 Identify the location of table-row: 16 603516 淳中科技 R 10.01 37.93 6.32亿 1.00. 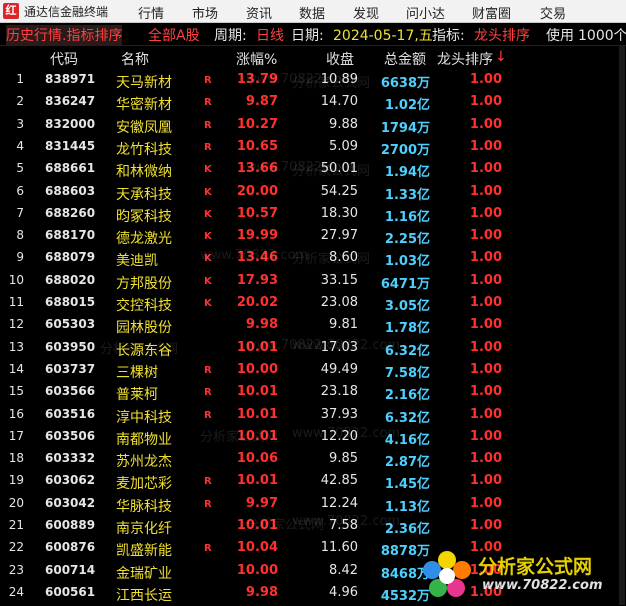
(313, 415).